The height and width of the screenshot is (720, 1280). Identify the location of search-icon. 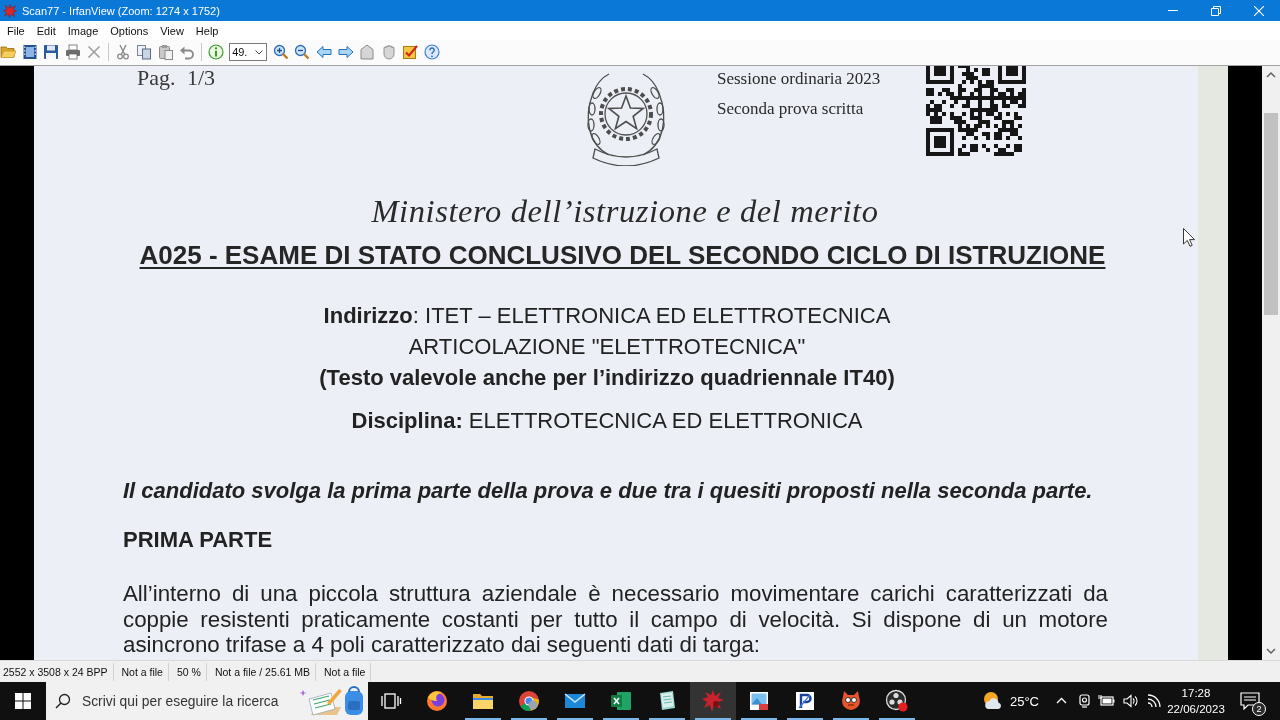
(63, 701).